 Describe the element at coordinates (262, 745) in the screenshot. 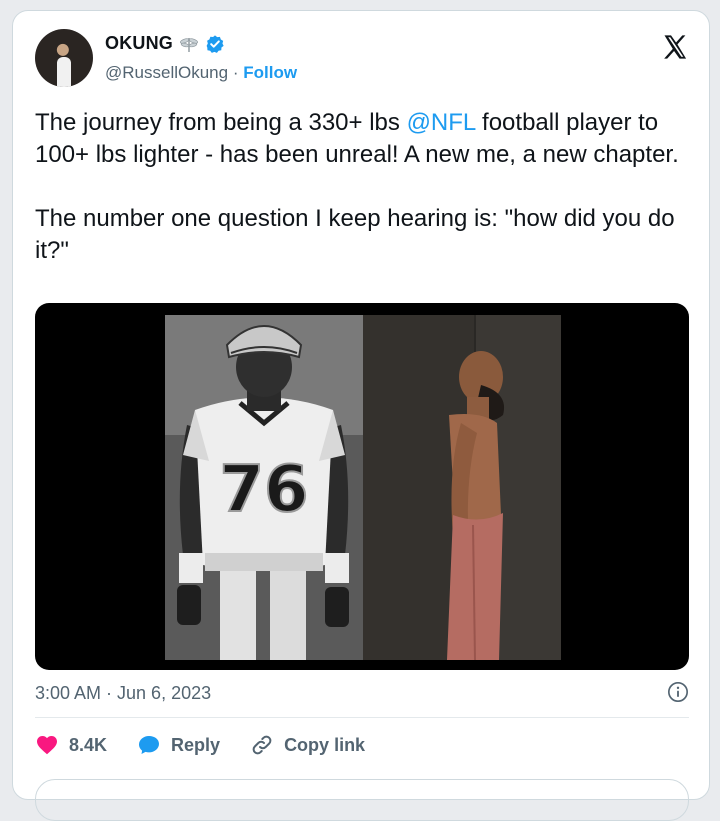

I see `link-icon` at that location.